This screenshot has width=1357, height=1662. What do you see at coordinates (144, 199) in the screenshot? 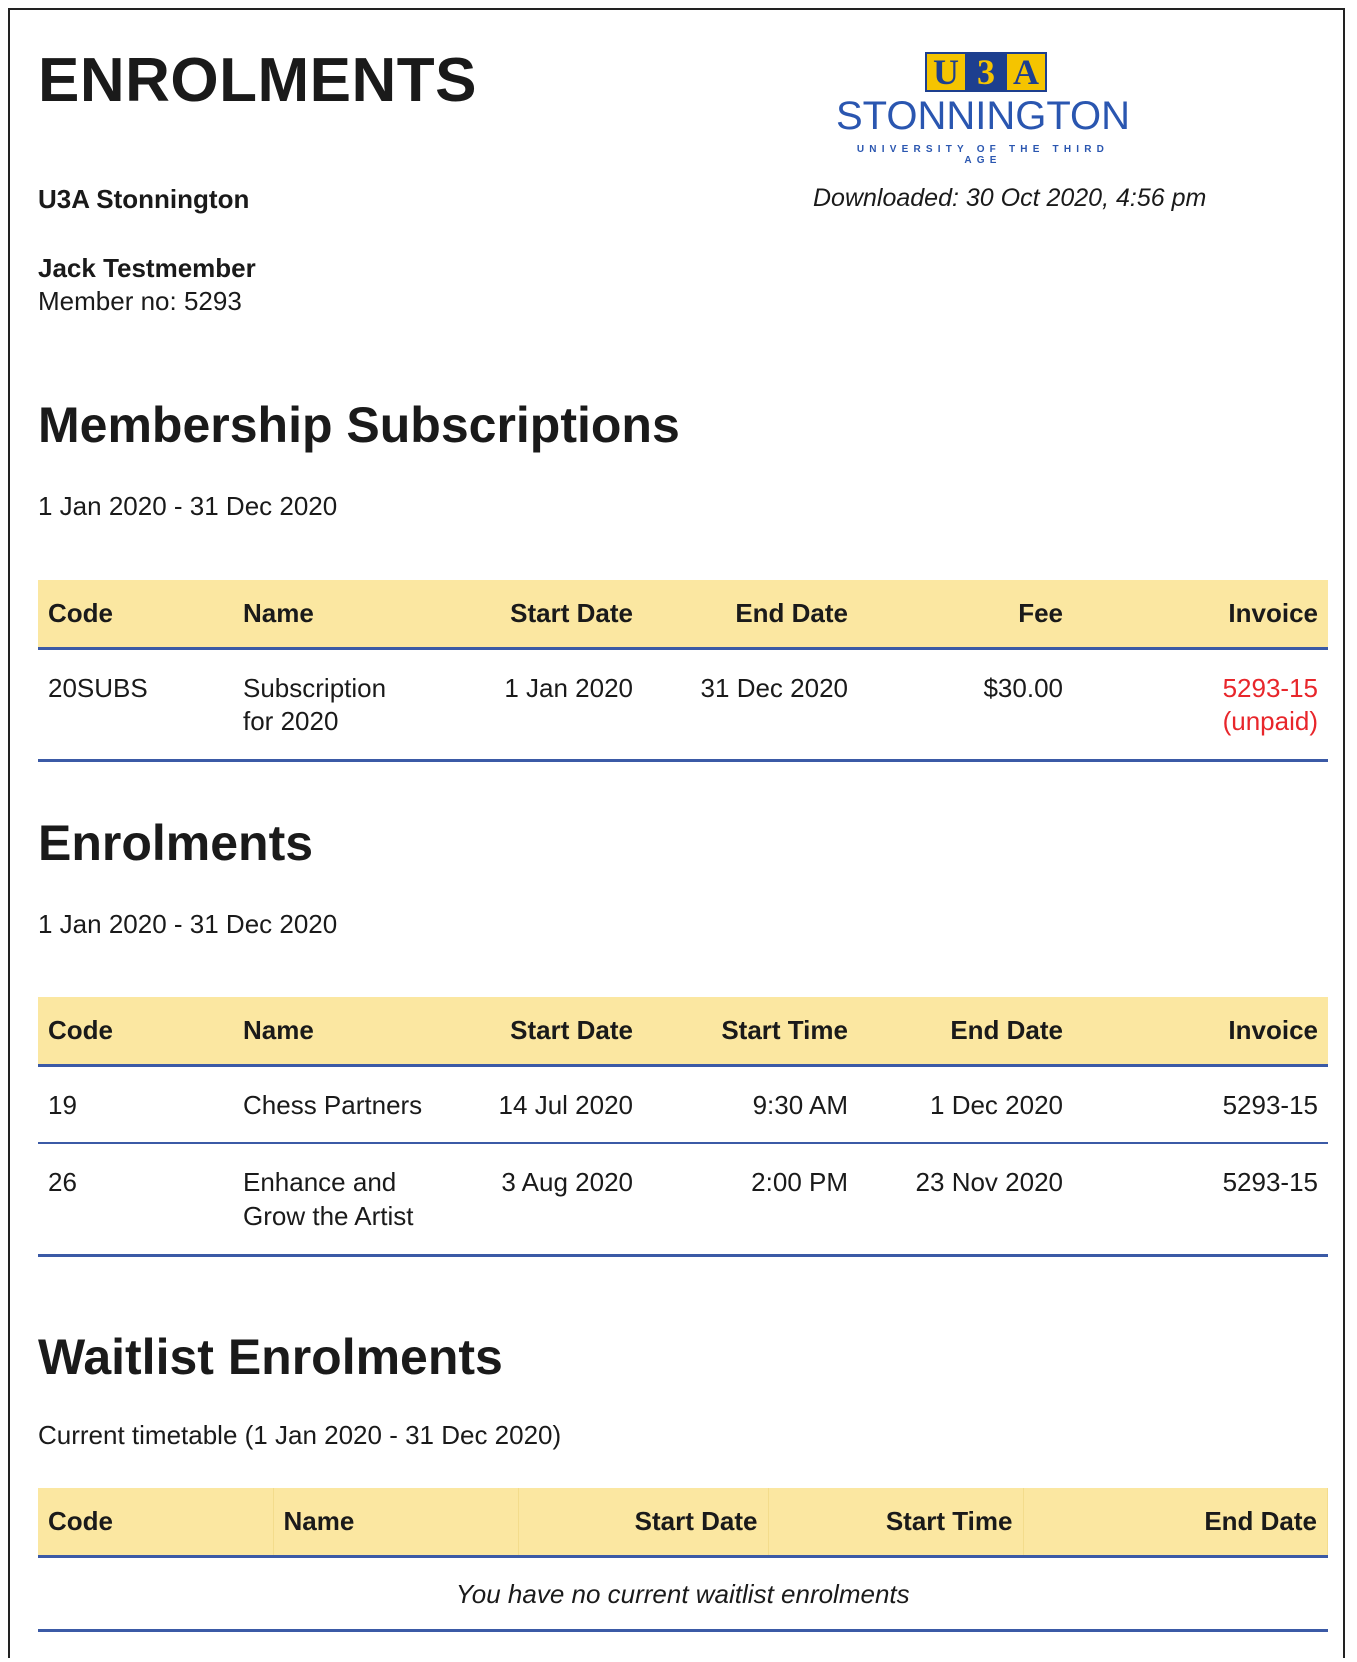
I see `organisation-name: U3A Stonnington` at bounding box center [144, 199].